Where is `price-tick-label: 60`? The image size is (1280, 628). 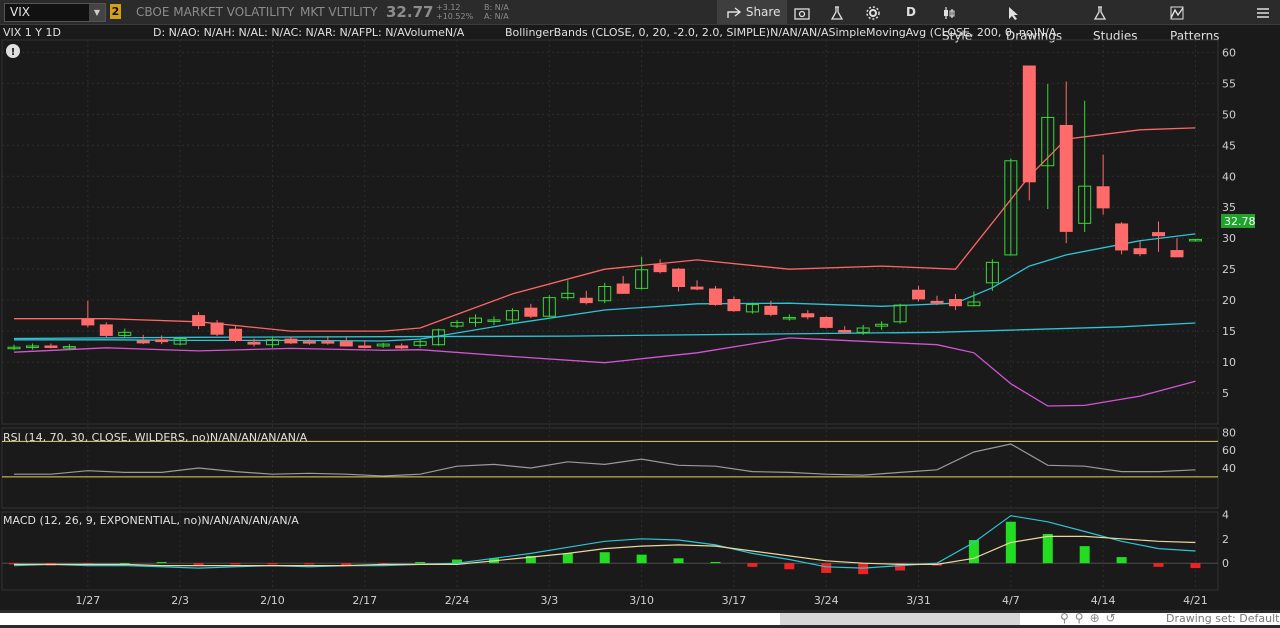 price-tick-label: 60 is located at coordinates (1229, 52).